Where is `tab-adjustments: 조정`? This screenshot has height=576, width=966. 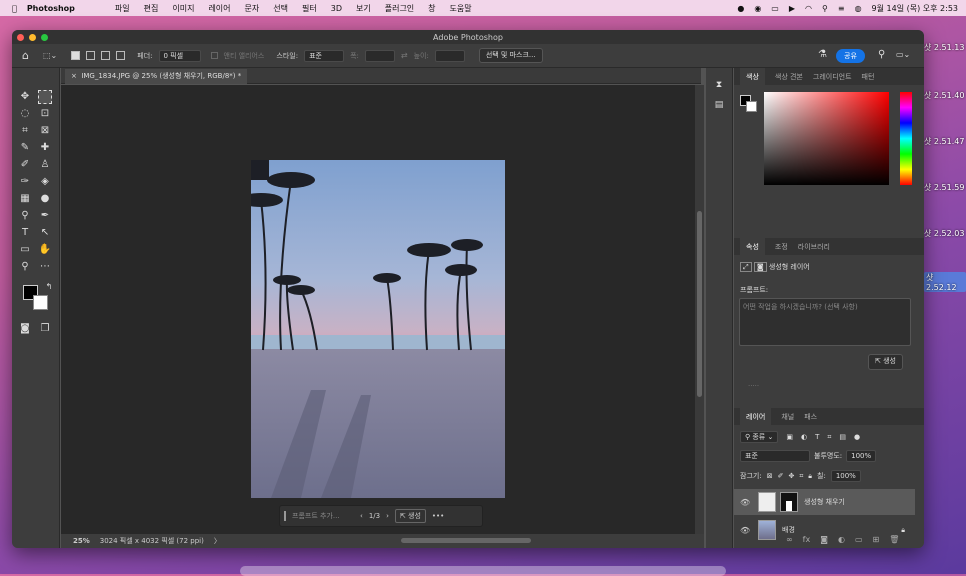
tab-adjustments: 조정 is located at coordinates (781, 247).